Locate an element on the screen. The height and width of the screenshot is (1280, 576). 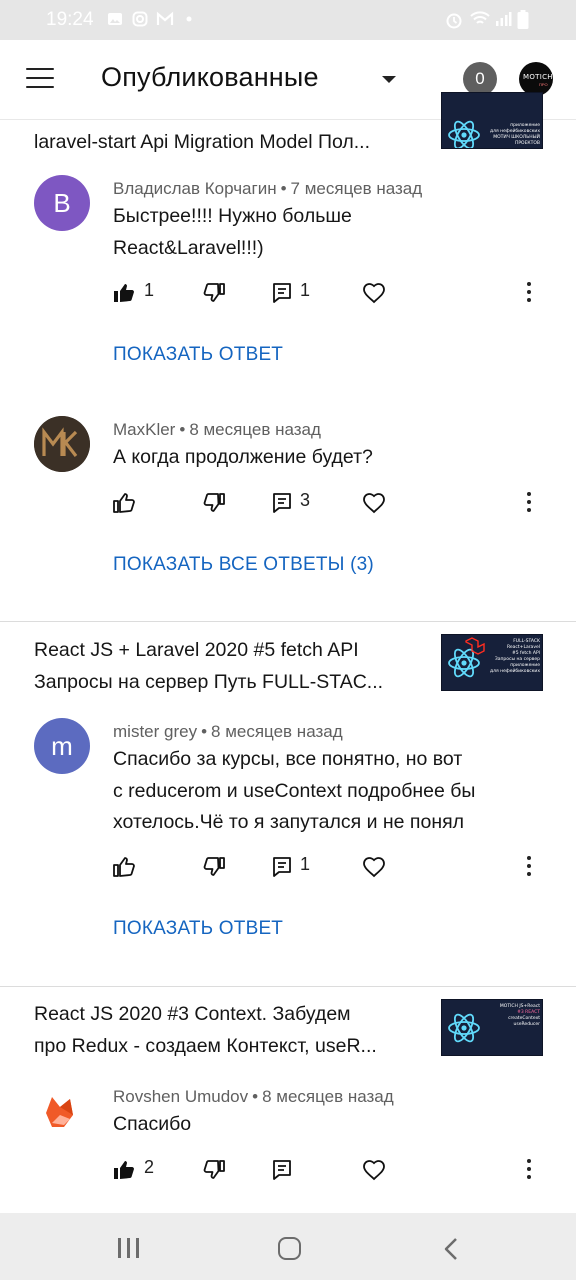
alarm-icon is located at coordinates (454, 21).